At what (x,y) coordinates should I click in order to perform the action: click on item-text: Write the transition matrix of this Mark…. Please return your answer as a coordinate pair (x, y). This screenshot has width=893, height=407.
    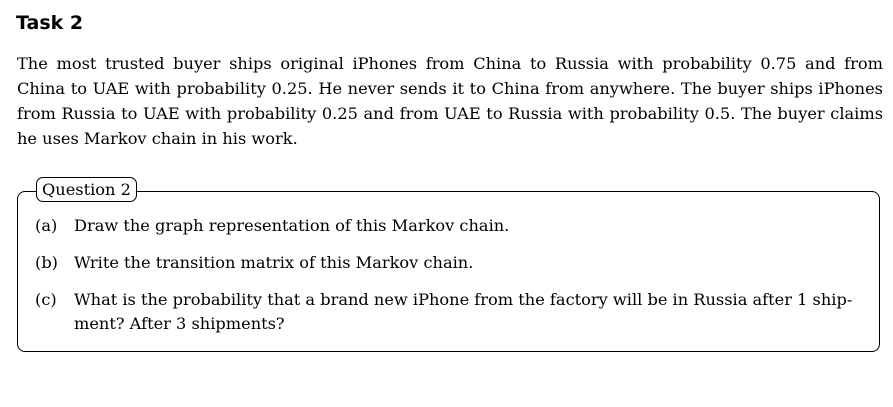
    Looking at the image, I should click on (274, 262).